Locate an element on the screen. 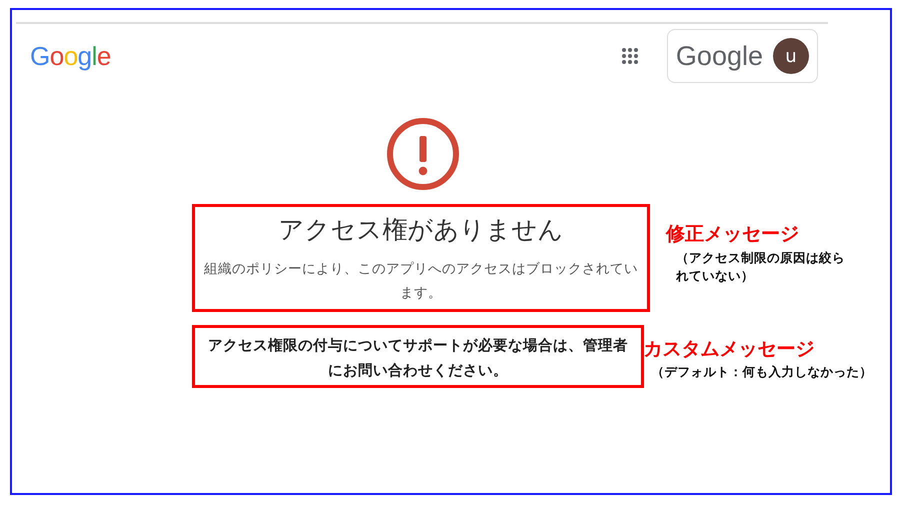 This screenshot has height=505, width=900. error-icon is located at coordinates (423, 154).